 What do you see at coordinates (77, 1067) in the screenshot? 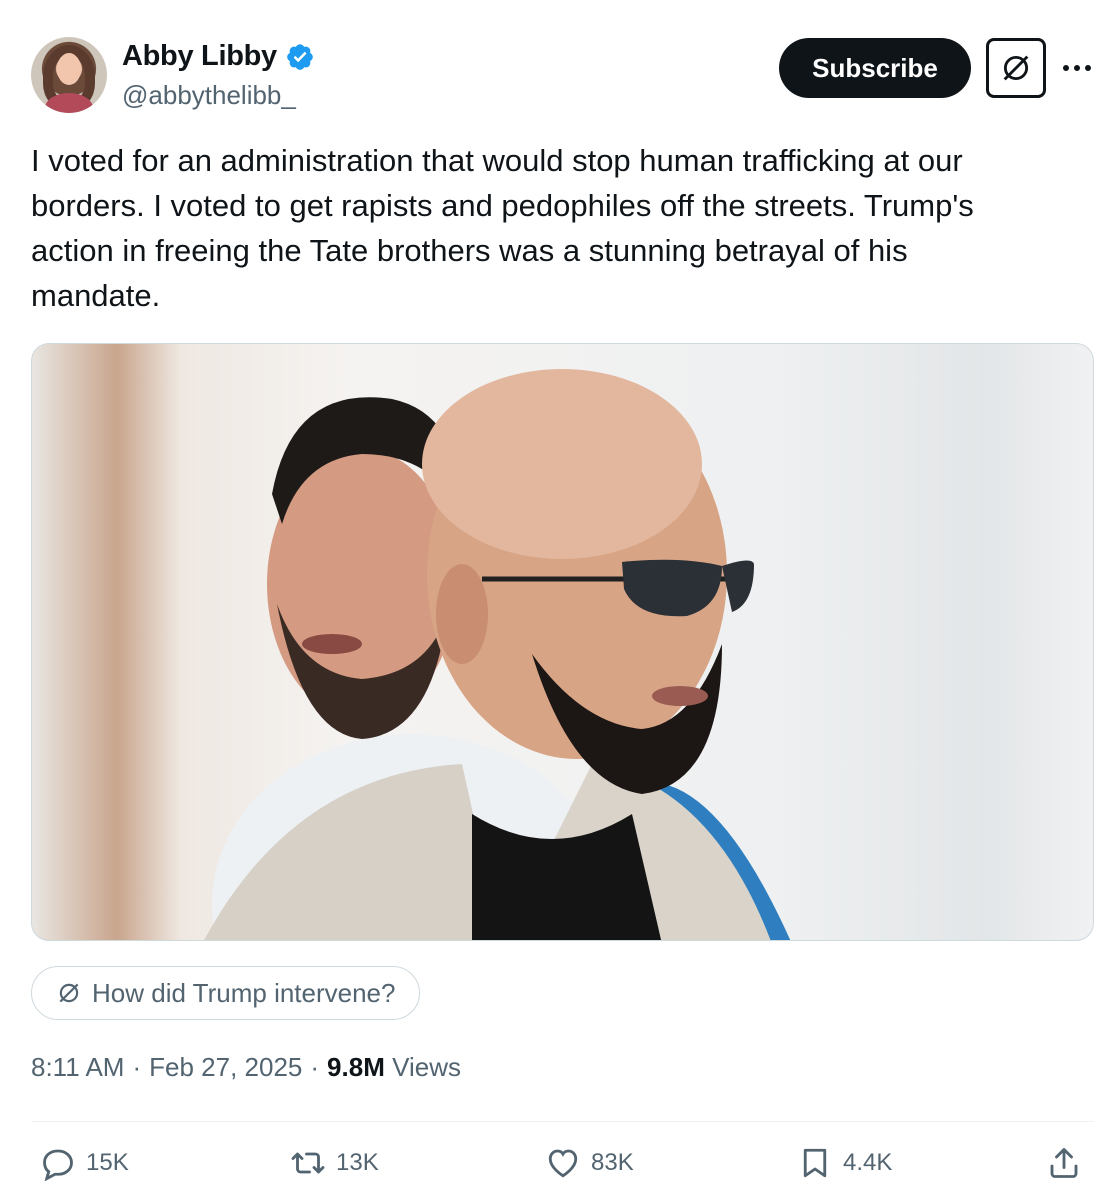
I see `tweet-time: 8:11 AM` at bounding box center [77, 1067].